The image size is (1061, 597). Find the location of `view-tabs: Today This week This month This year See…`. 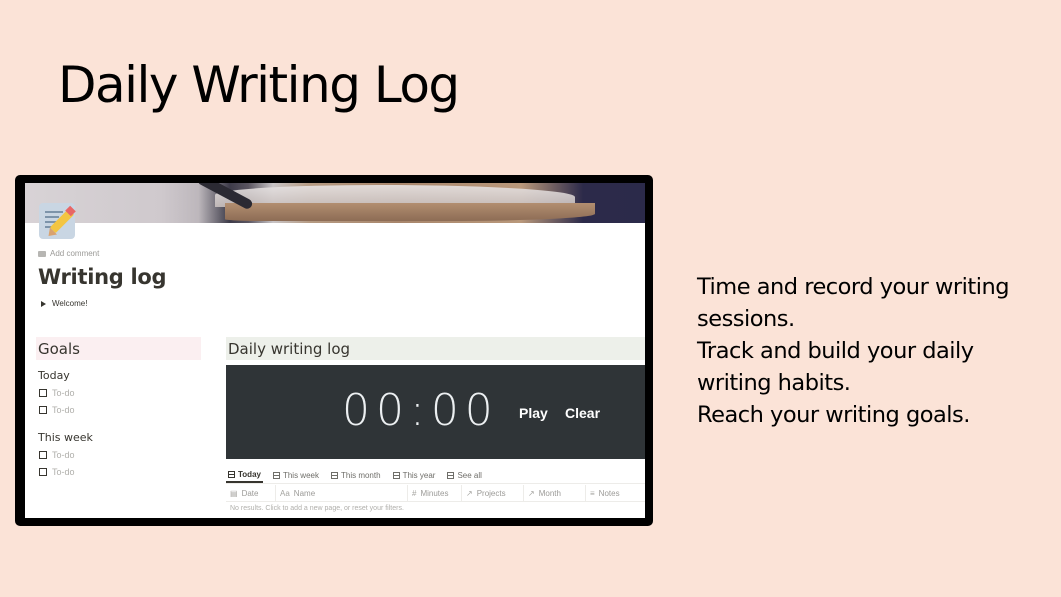

view-tabs: Today This week This month This year See… is located at coordinates (435, 475).